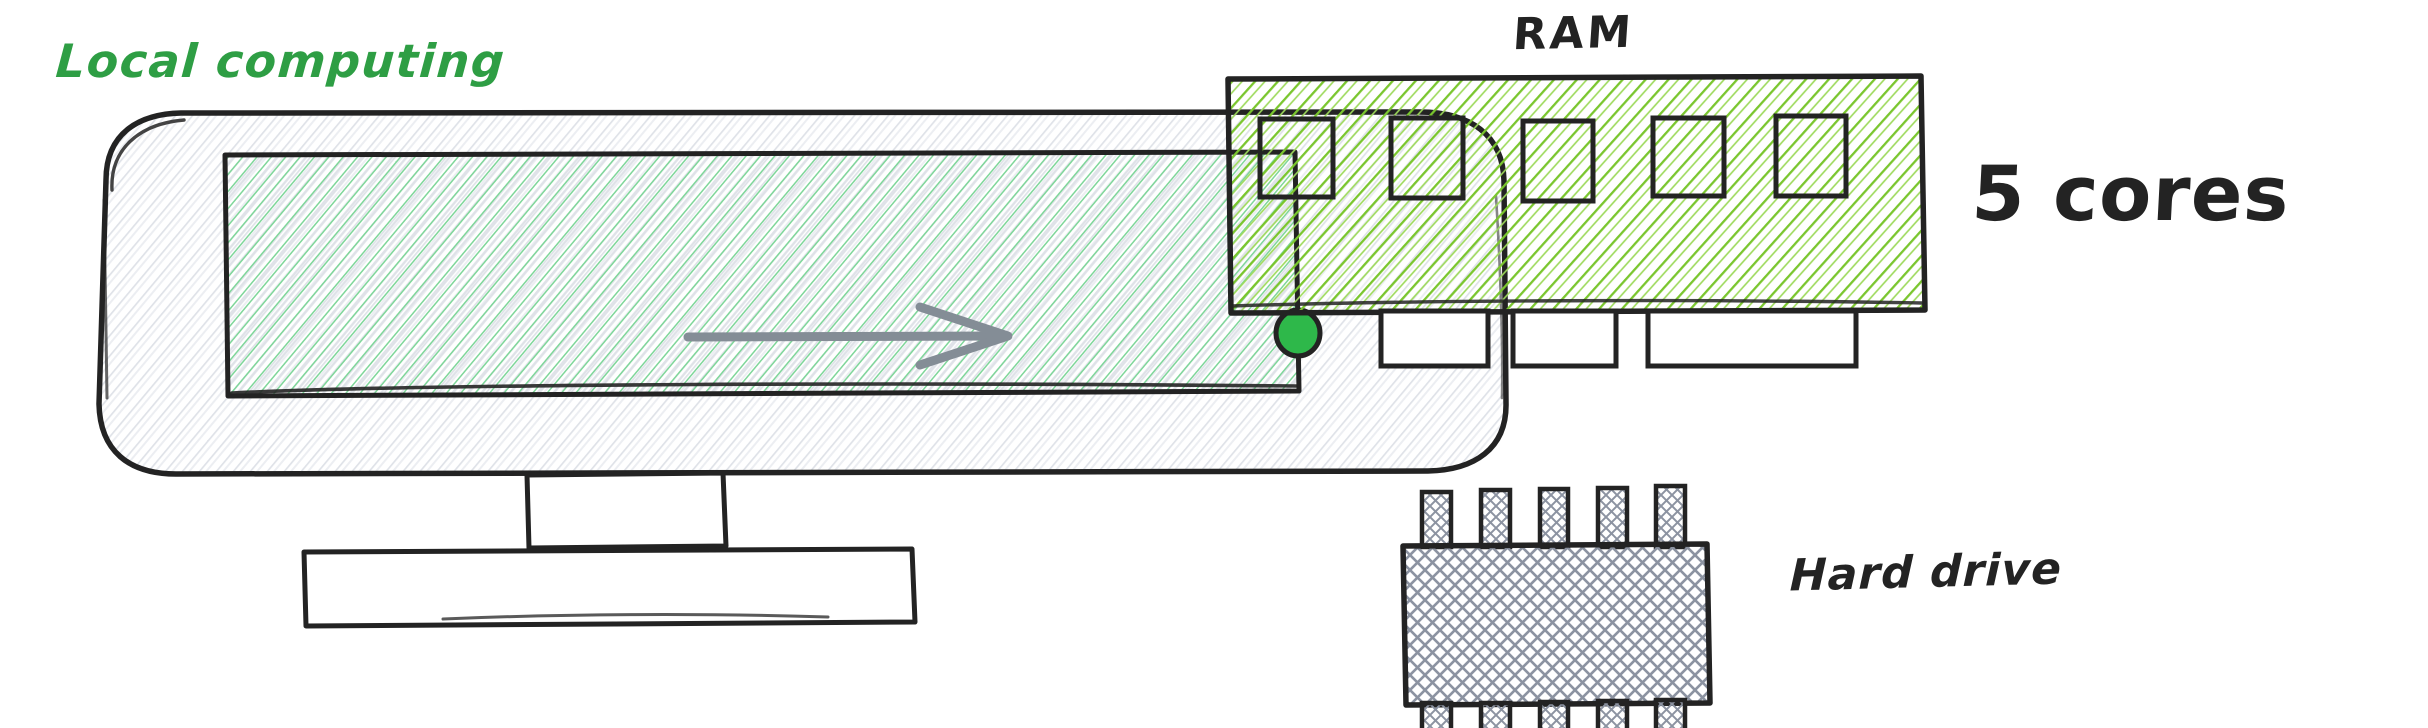 The image size is (2428, 728). Describe the element at coordinates (1926, 572) in the screenshot. I see `hard-drive-label: Hard drive` at that location.